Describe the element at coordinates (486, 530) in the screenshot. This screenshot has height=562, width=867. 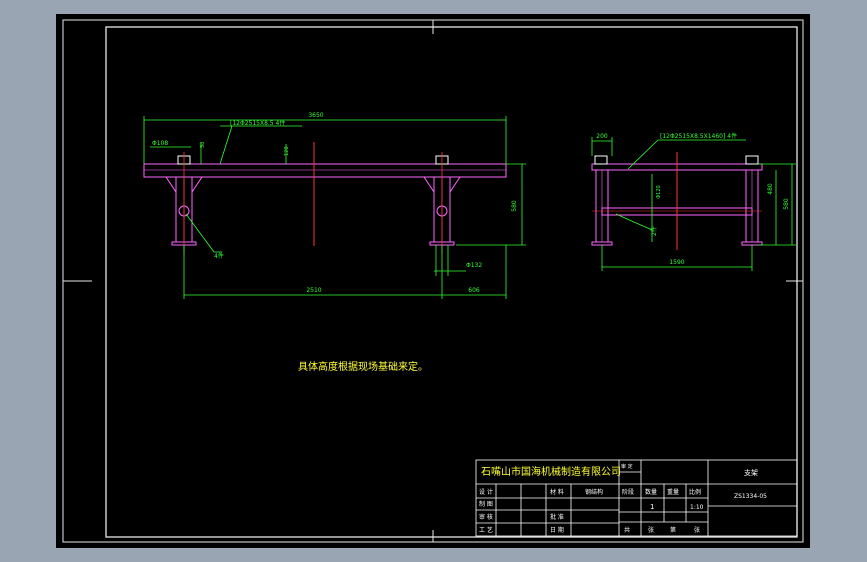
I see `label-process: 工 艺` at that location.